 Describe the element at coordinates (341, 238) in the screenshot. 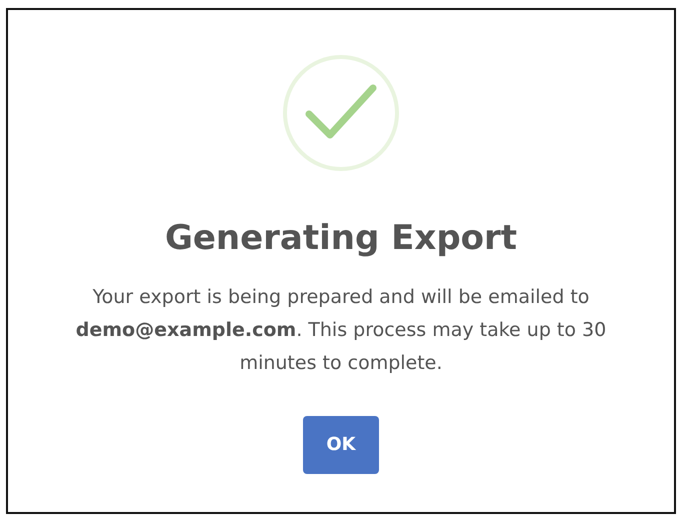

I see `dialog-title: Generating Export` at that location.